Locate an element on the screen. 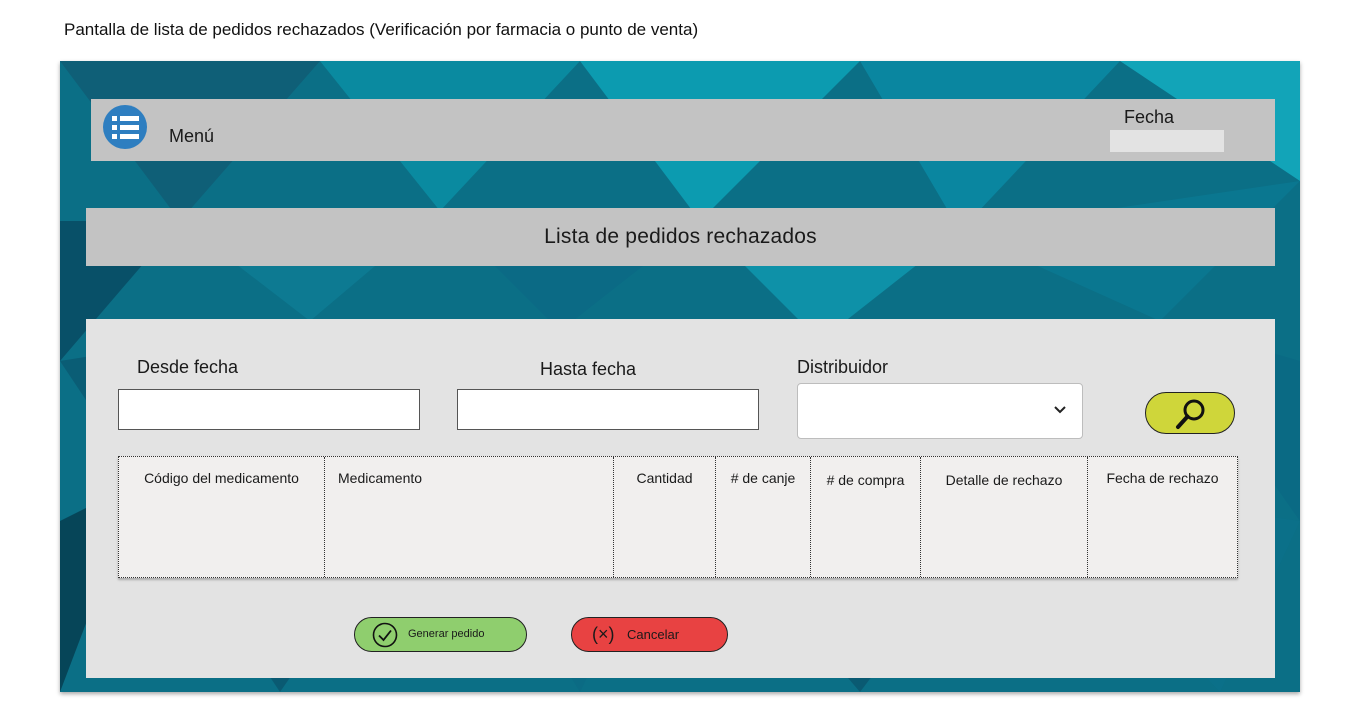 The height and width of the screenshot is (728, 1350). date-label: Fecha is located at coordinates (1149, 117).